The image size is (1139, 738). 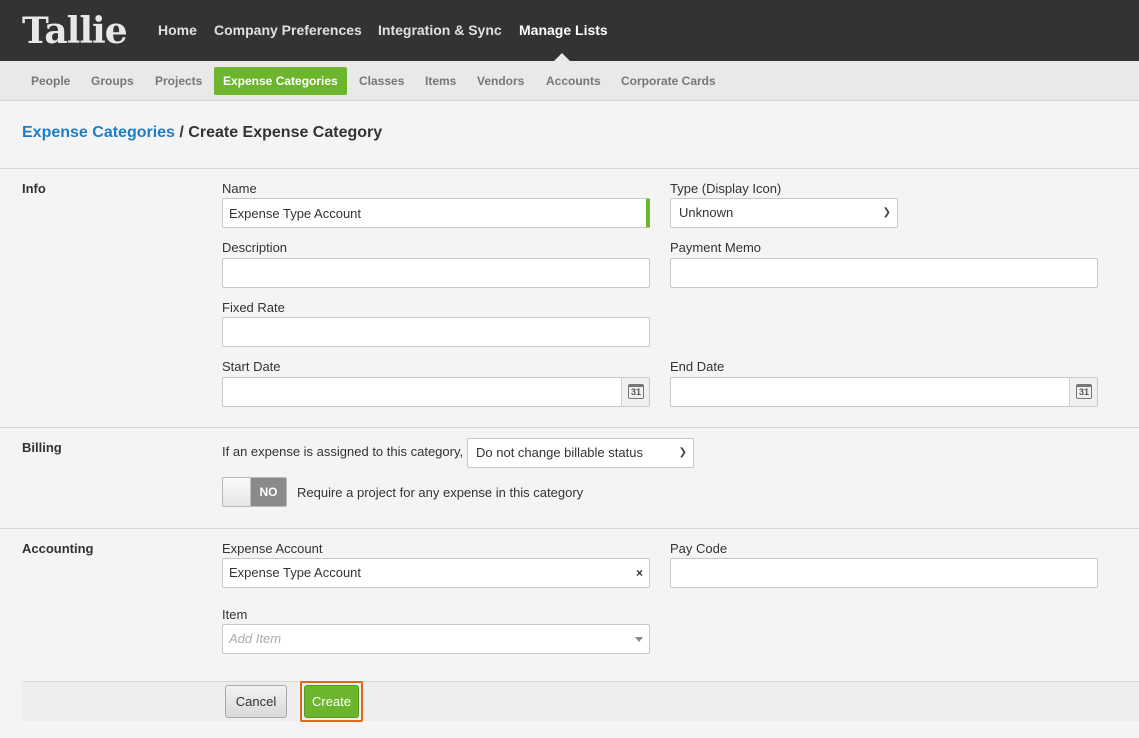 What do you see at coordinates (177, 30) in the screenshot?
I see `nav-home: Home` at bounding box center [177, 30].